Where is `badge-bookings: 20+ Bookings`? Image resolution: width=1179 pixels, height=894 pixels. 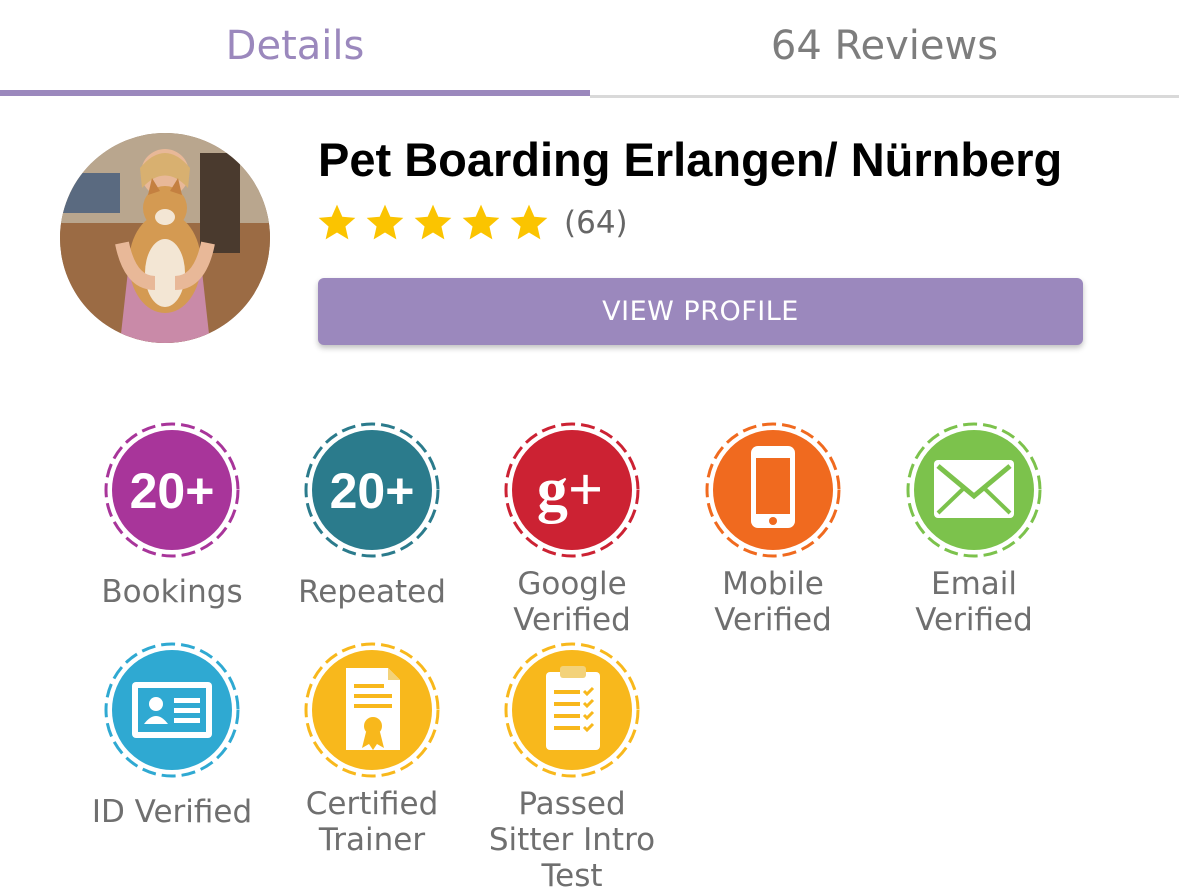
badge-bookings: 20+ Bookings is located at coordinates (172, 515).